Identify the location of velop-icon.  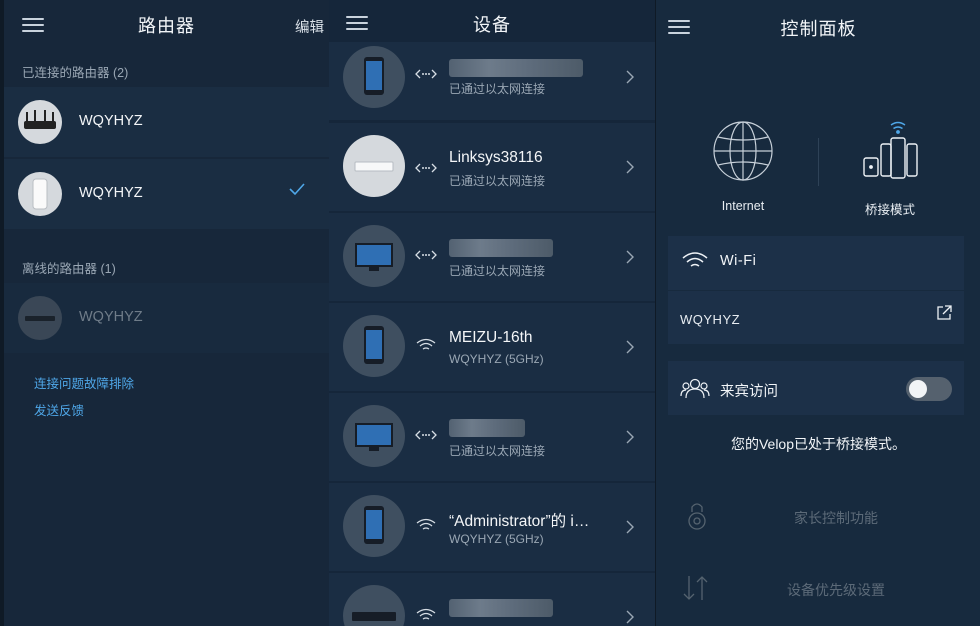
(40, 194).